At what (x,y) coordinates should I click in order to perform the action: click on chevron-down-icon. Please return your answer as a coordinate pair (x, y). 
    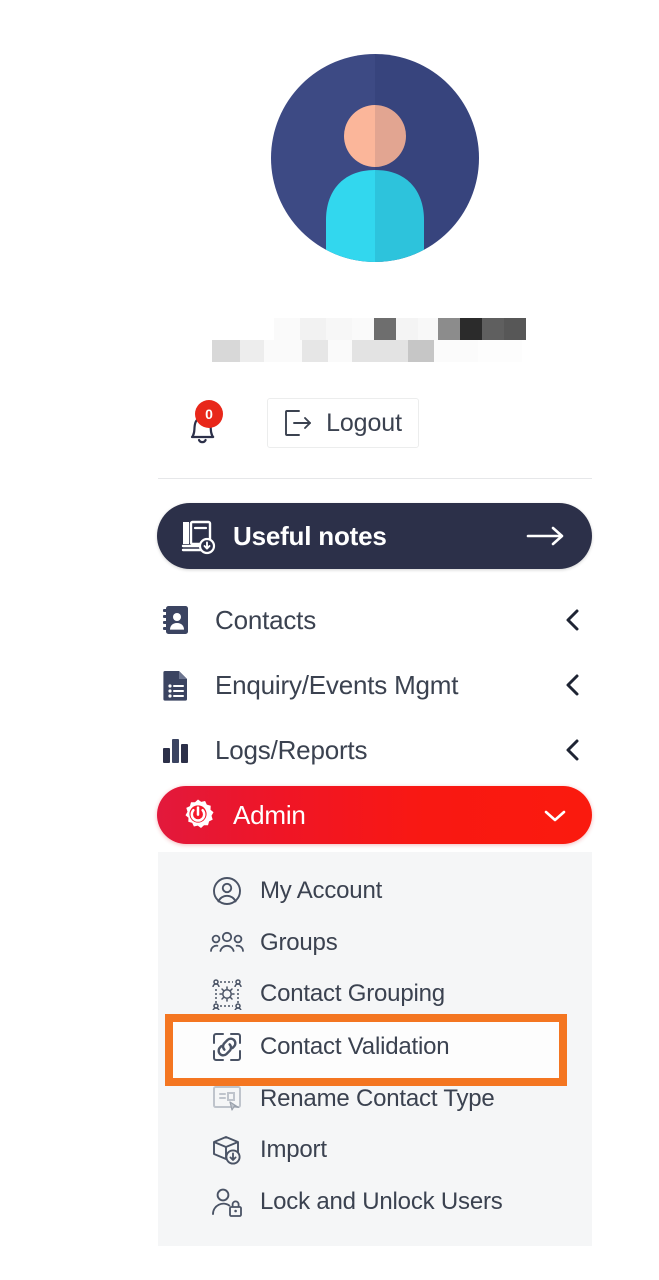
    Looking at the image, I should click on (555, 815).